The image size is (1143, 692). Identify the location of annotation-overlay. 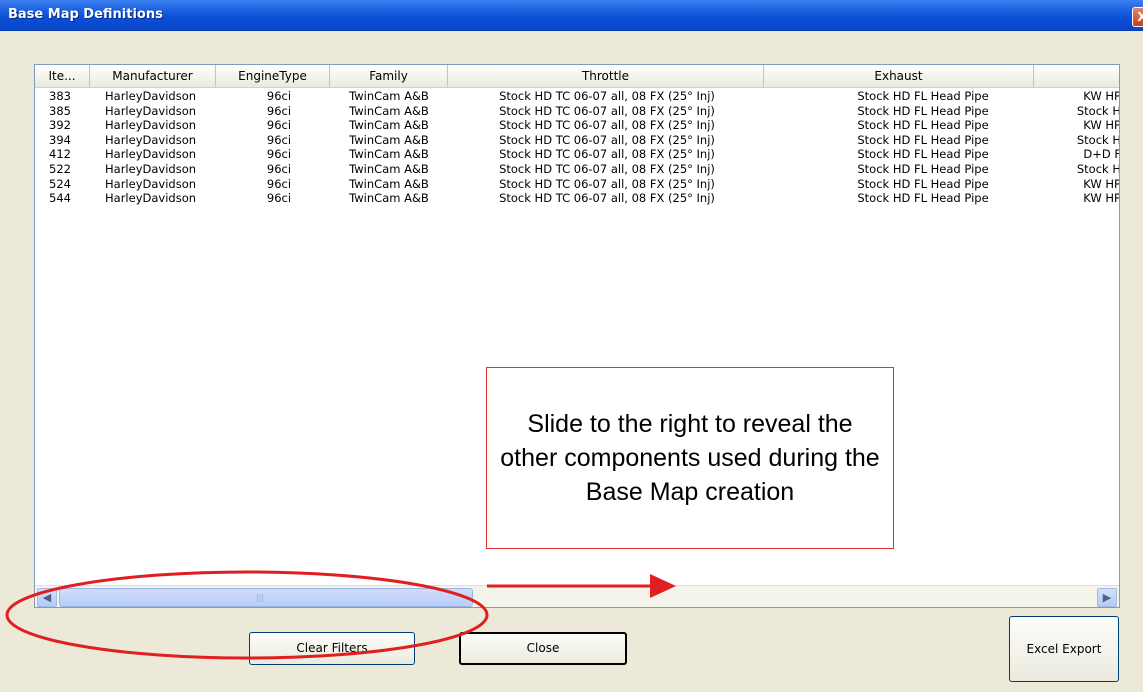
(340, 615).